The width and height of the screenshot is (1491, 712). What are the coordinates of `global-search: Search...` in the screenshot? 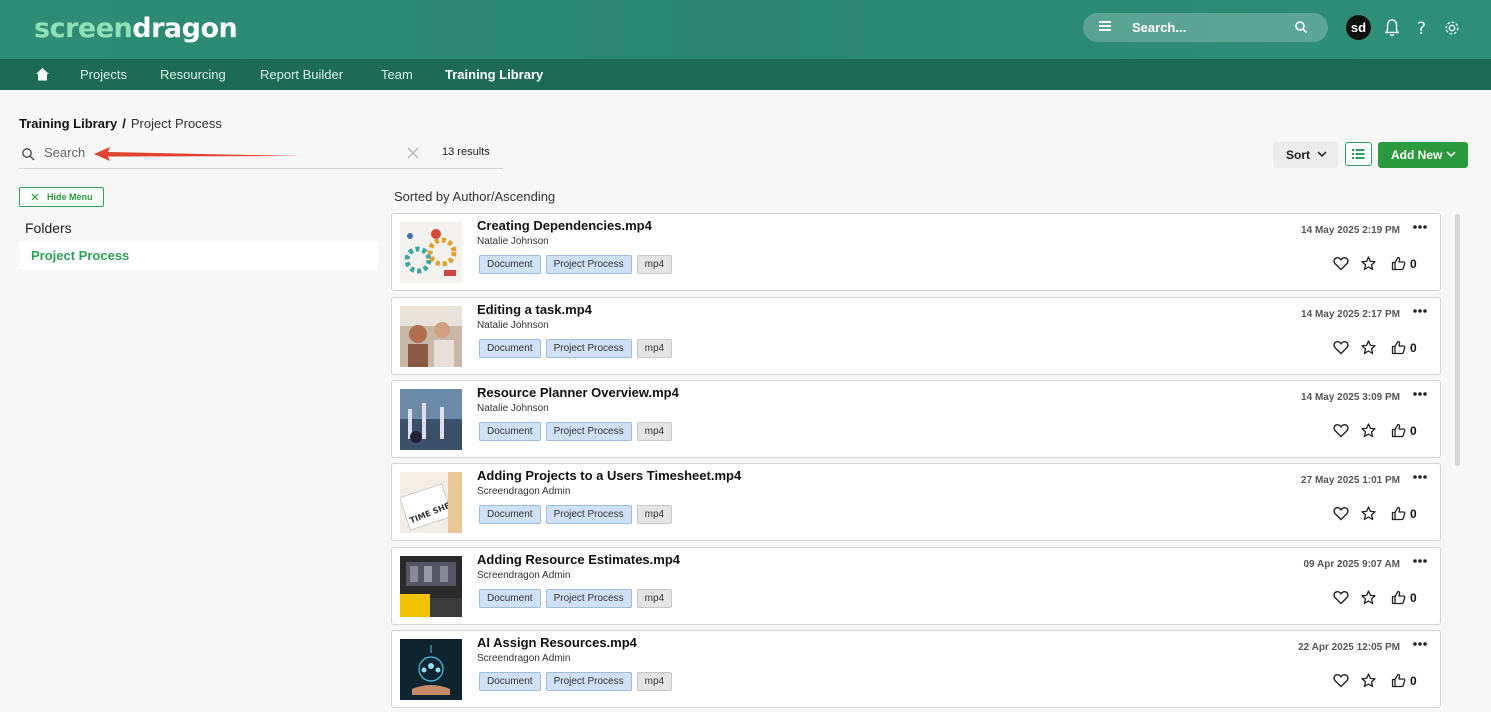 It's located at (1205, 27).